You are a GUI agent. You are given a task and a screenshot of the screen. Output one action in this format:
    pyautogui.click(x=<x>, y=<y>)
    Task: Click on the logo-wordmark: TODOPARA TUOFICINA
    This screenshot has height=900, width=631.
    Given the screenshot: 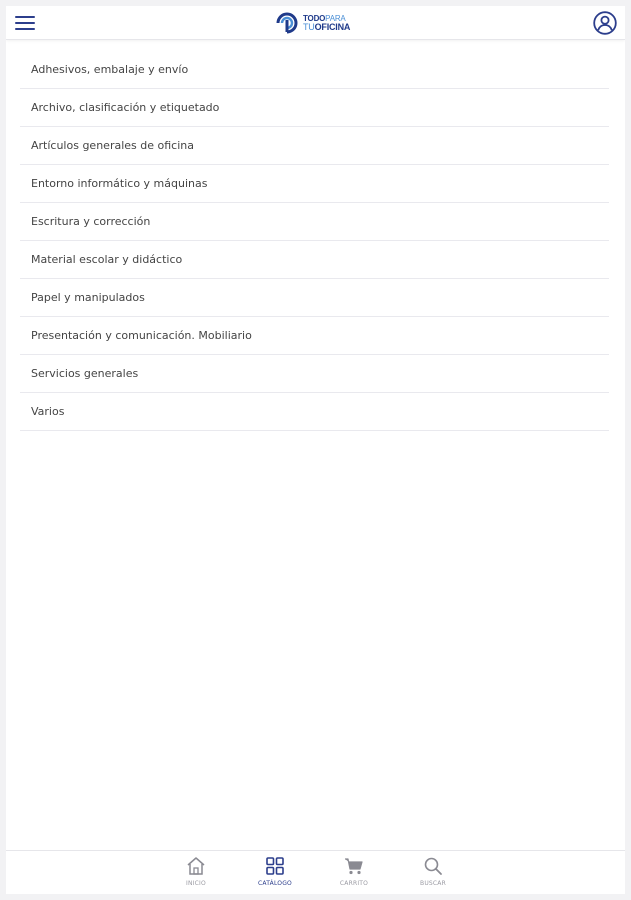 What is the action you would take?
    pyautogui.click(x=327, y=23)
    